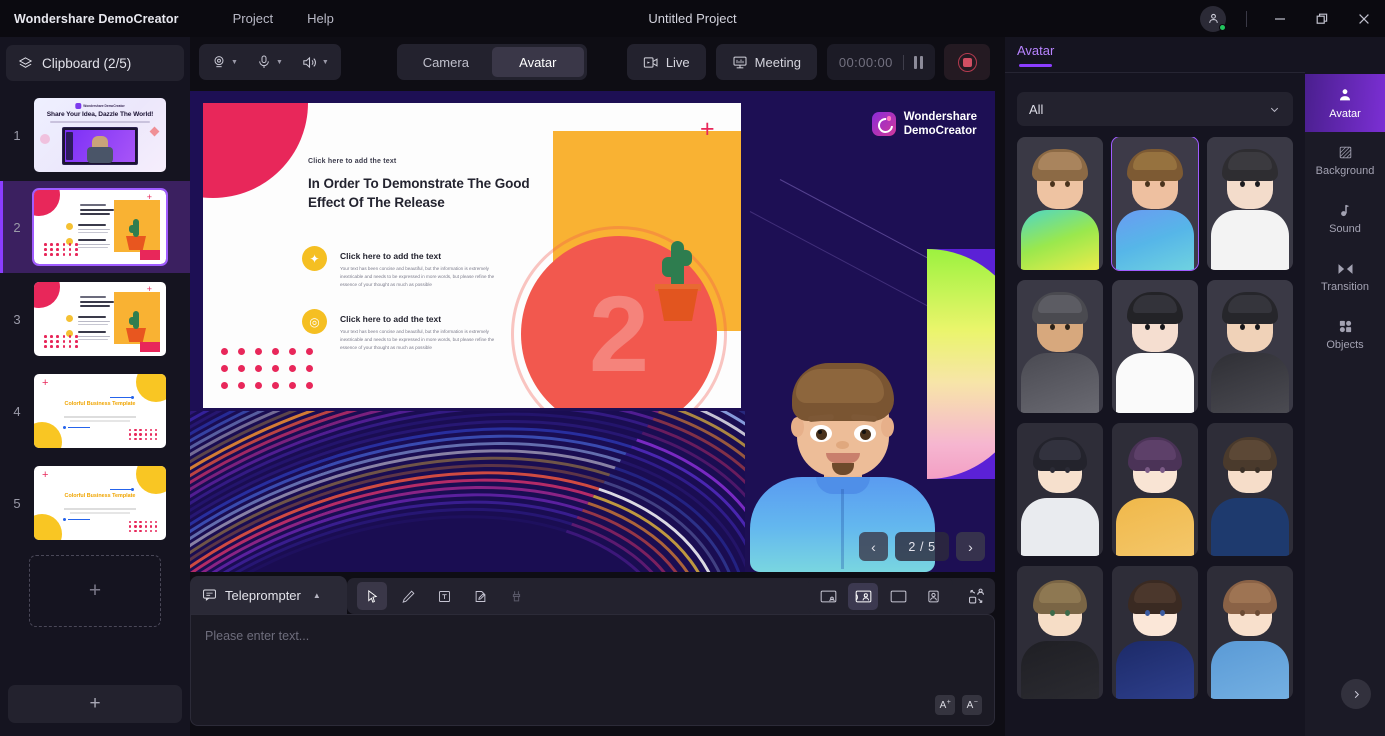 The image size is (1385, 736). I want to click on avatar-only-icon, so click(933, 596).